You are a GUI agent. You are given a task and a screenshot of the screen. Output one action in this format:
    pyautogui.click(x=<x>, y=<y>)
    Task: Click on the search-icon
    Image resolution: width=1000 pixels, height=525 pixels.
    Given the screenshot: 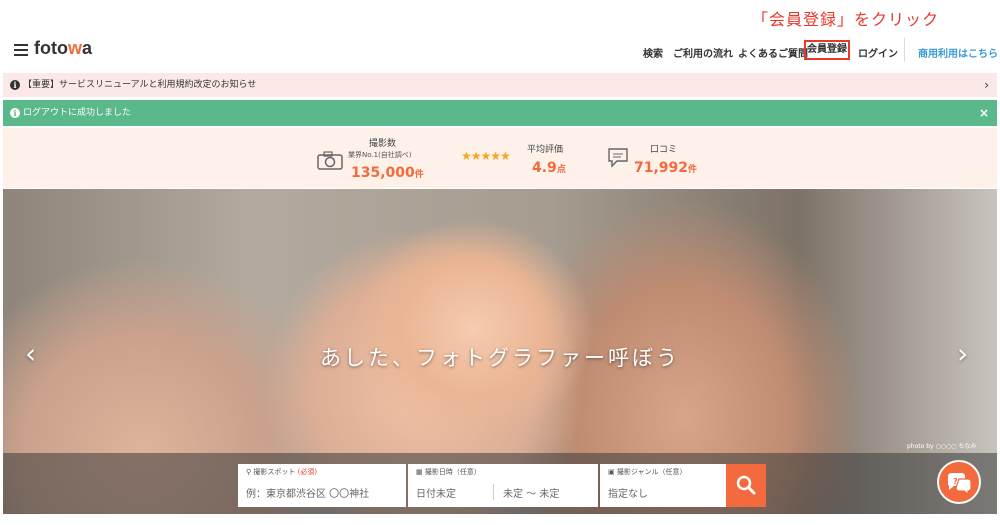 What is the action you would take?
    pyautogui.click(x=746, y=485)
    